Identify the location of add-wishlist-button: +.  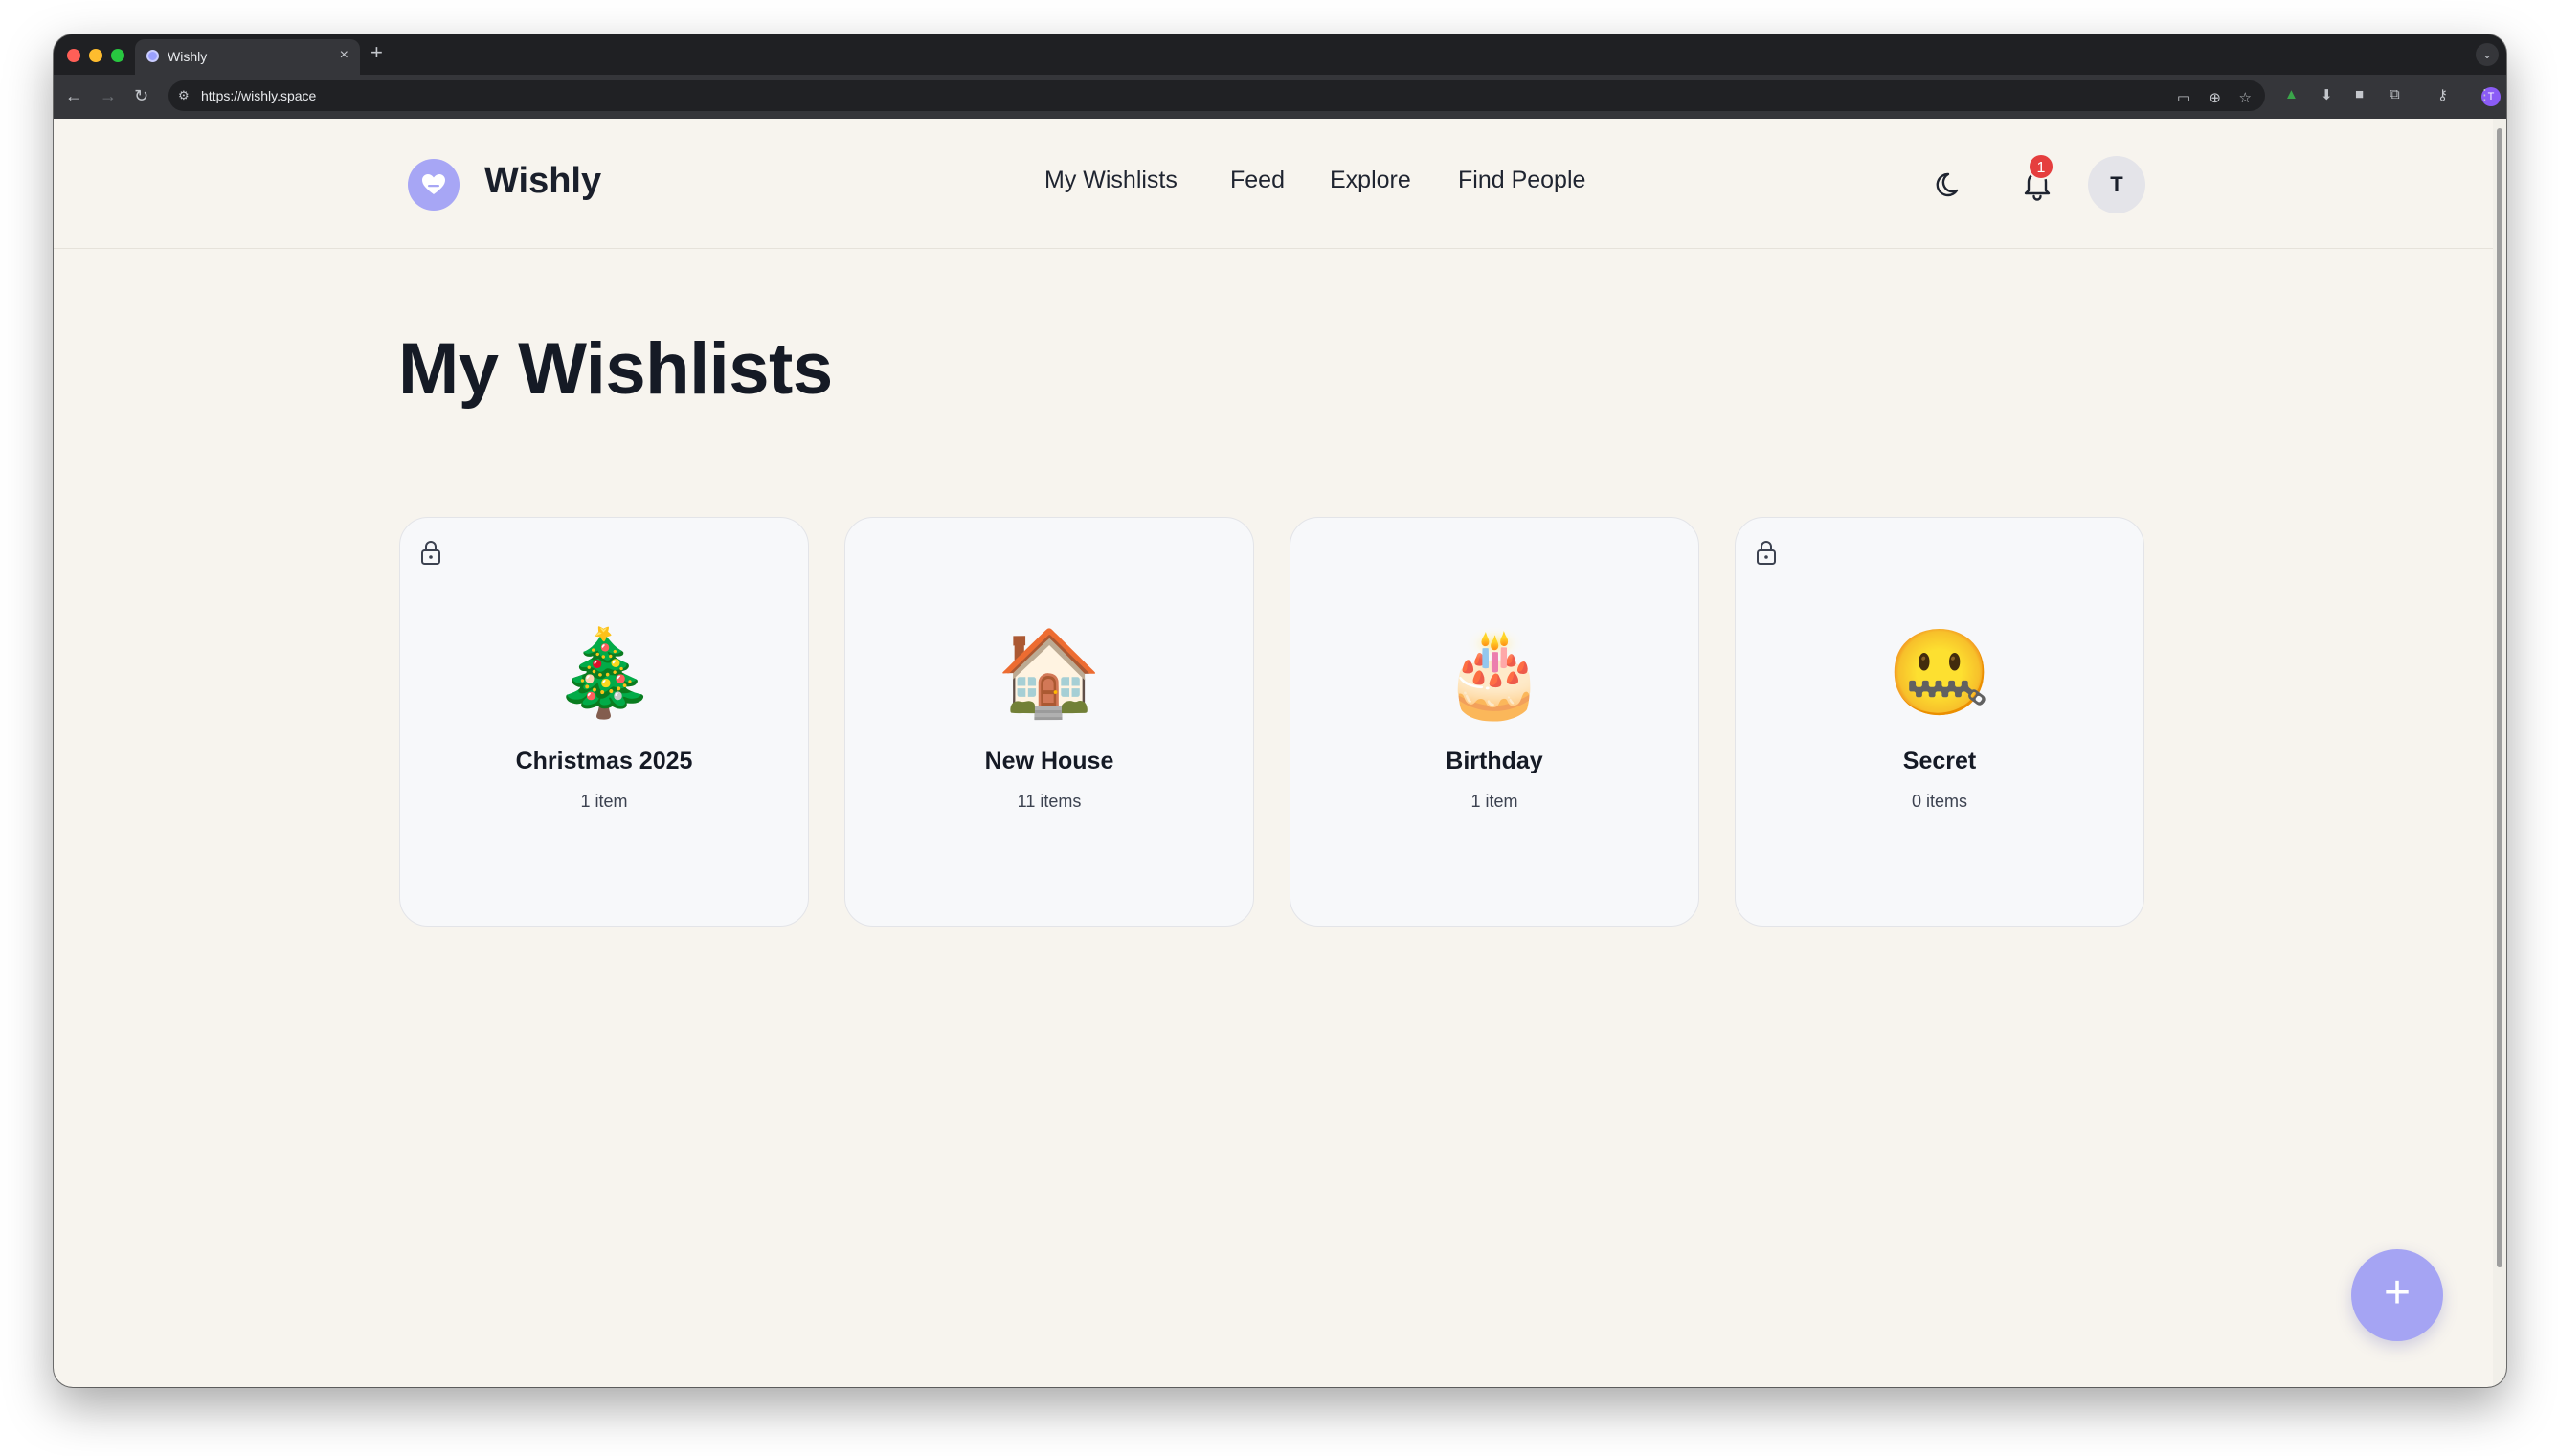
(2397, 1295).